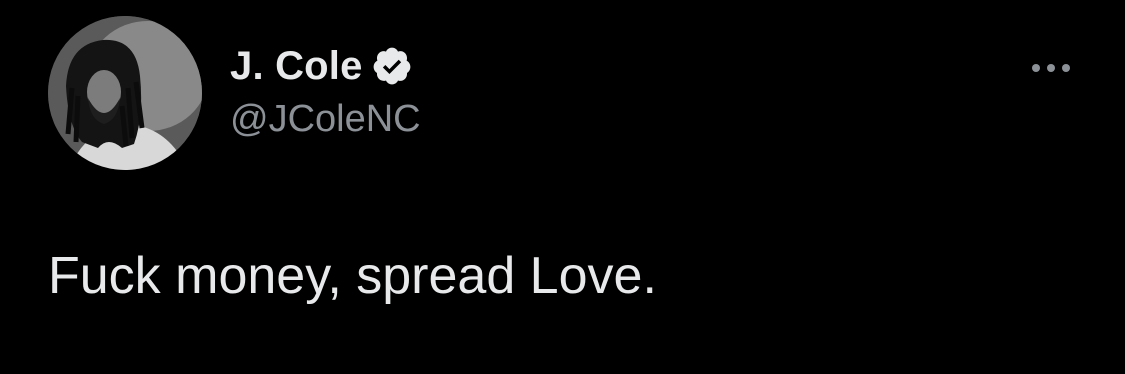 Image resolution: width=1125 pixels, height=374 pixels. What do you see at coordinates (1051, 68) in the screenshot?
I see `more-horizontal-icon` at bounding box center [1051, 68].